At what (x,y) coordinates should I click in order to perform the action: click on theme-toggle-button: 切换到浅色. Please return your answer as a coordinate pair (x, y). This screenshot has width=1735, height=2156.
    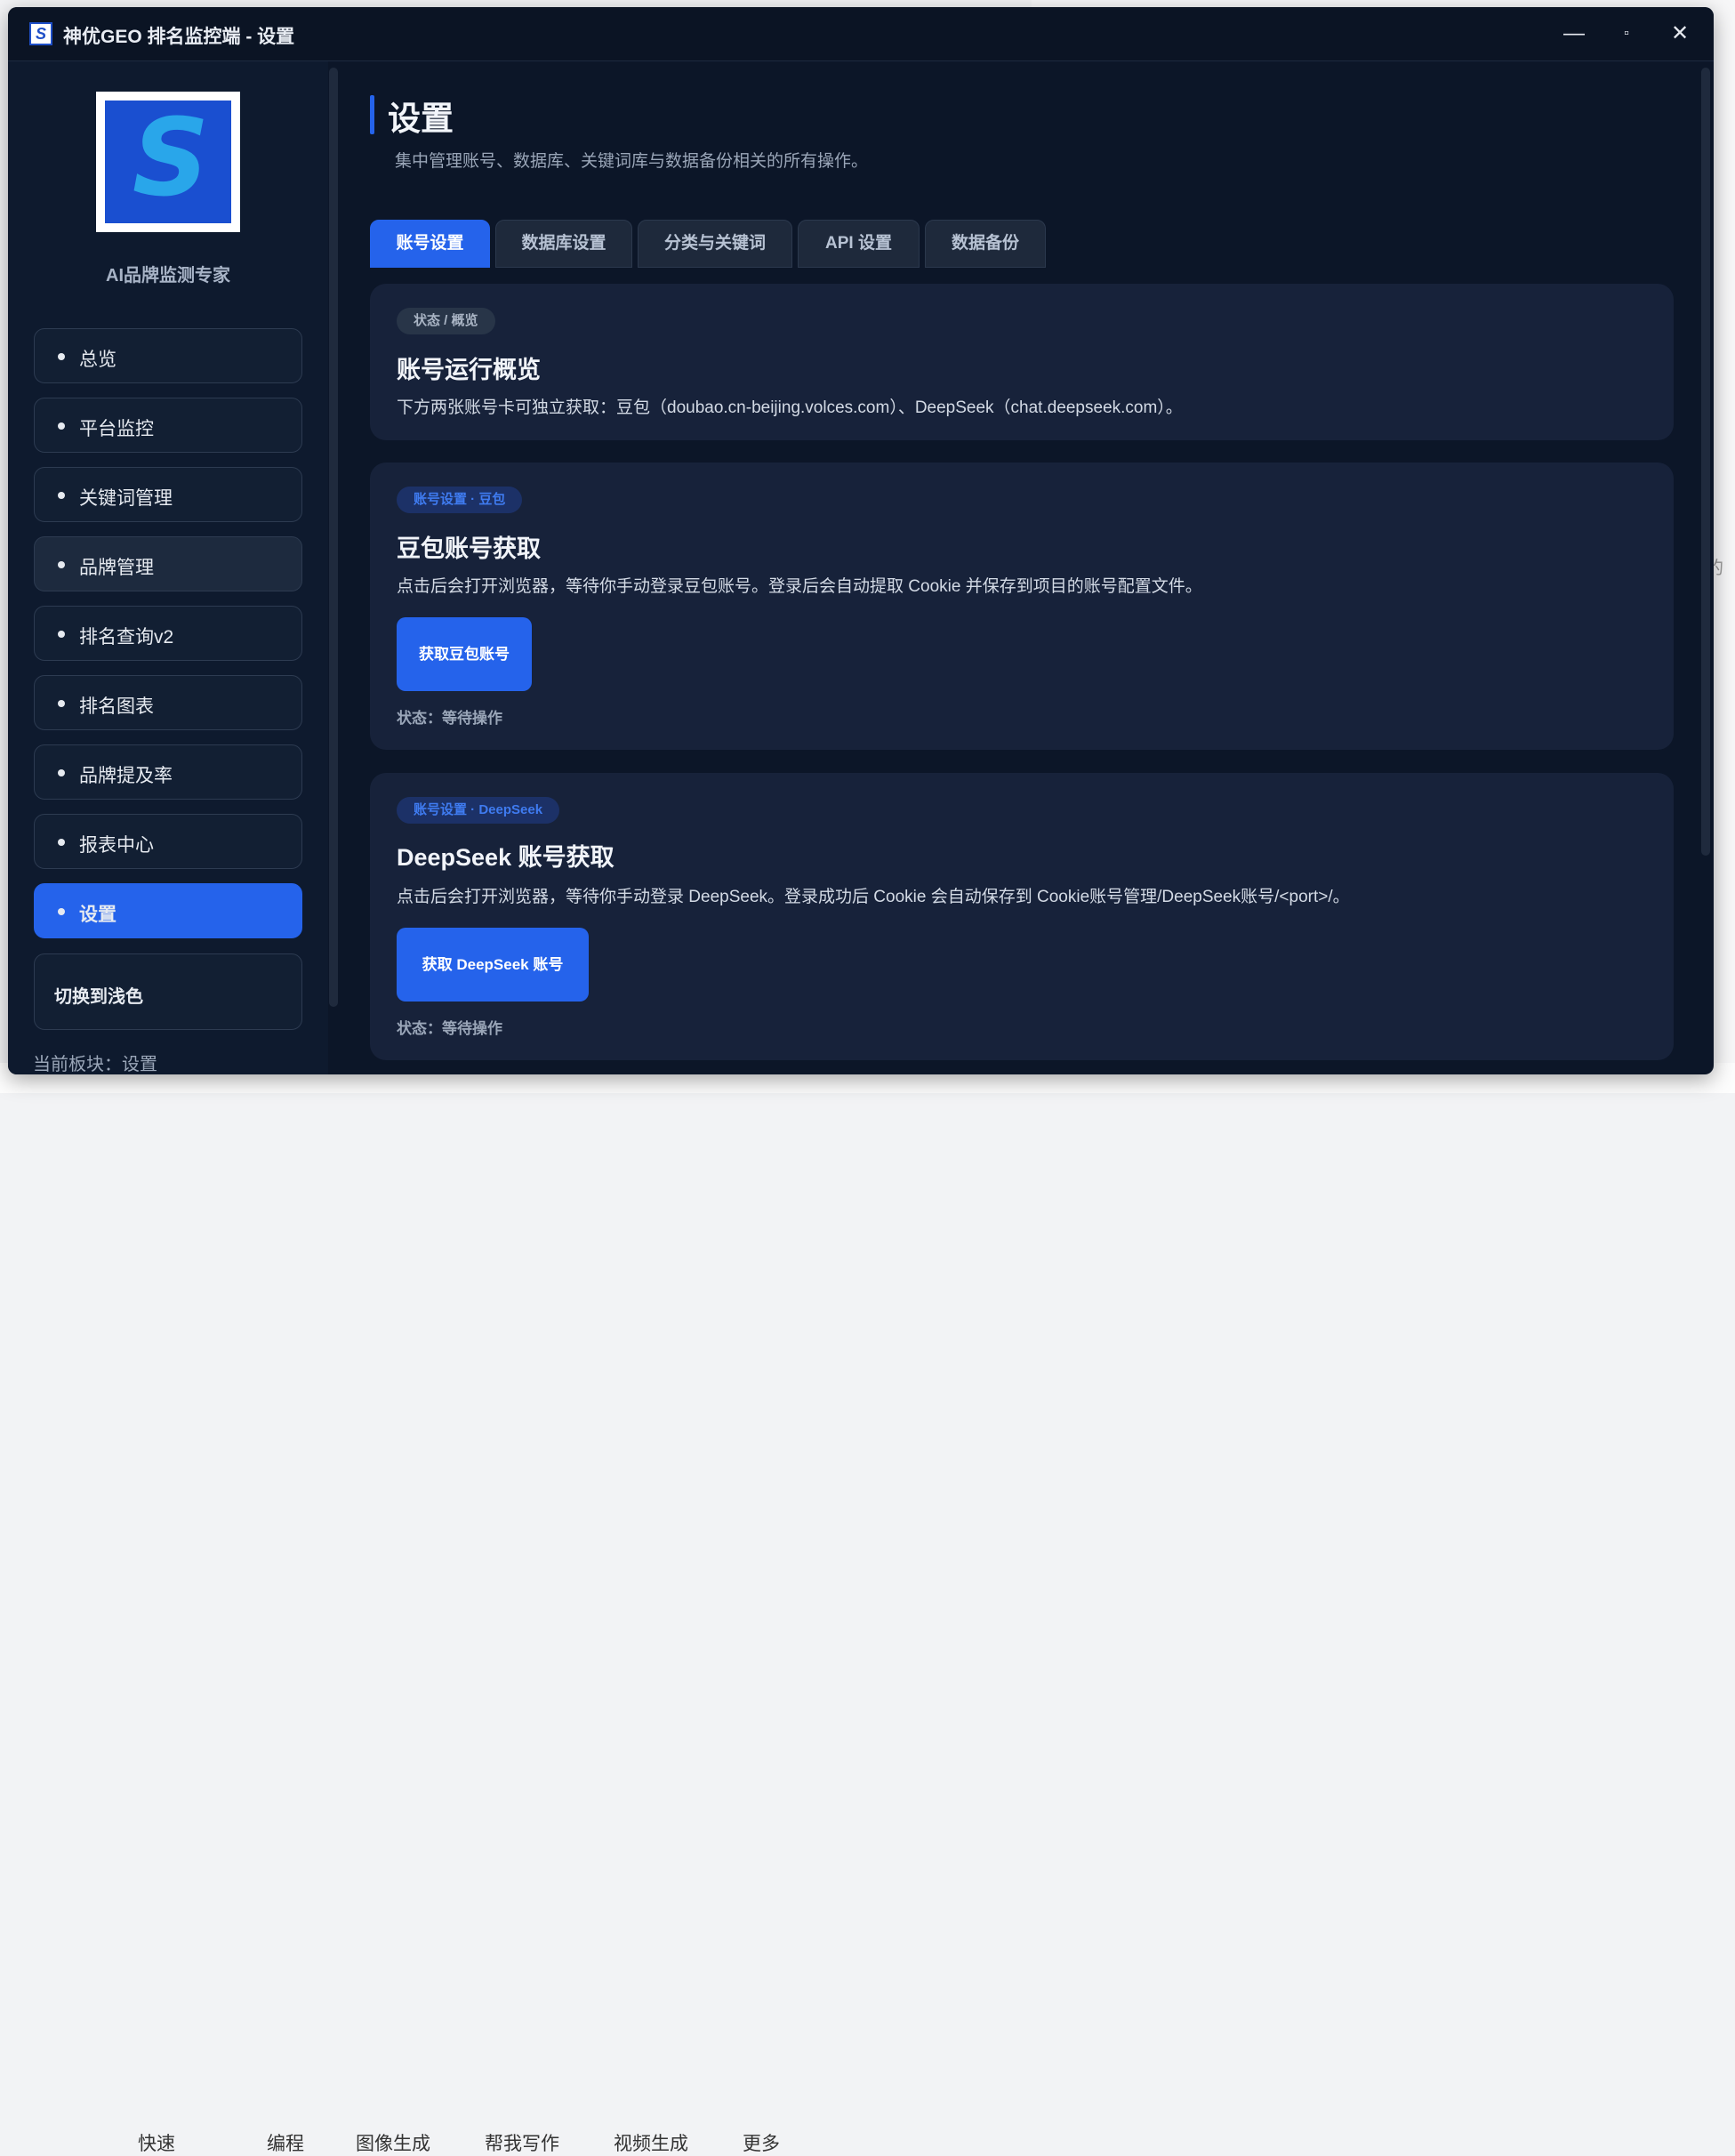
    Looking at the image, I should click on (168, 992).